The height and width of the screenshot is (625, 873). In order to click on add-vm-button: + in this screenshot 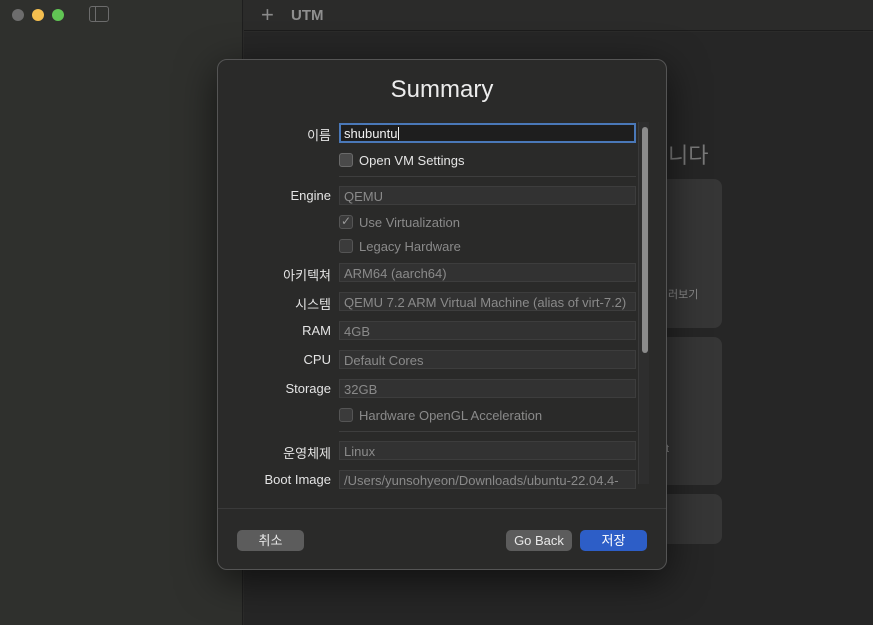, I will do `click(267, 15)`.